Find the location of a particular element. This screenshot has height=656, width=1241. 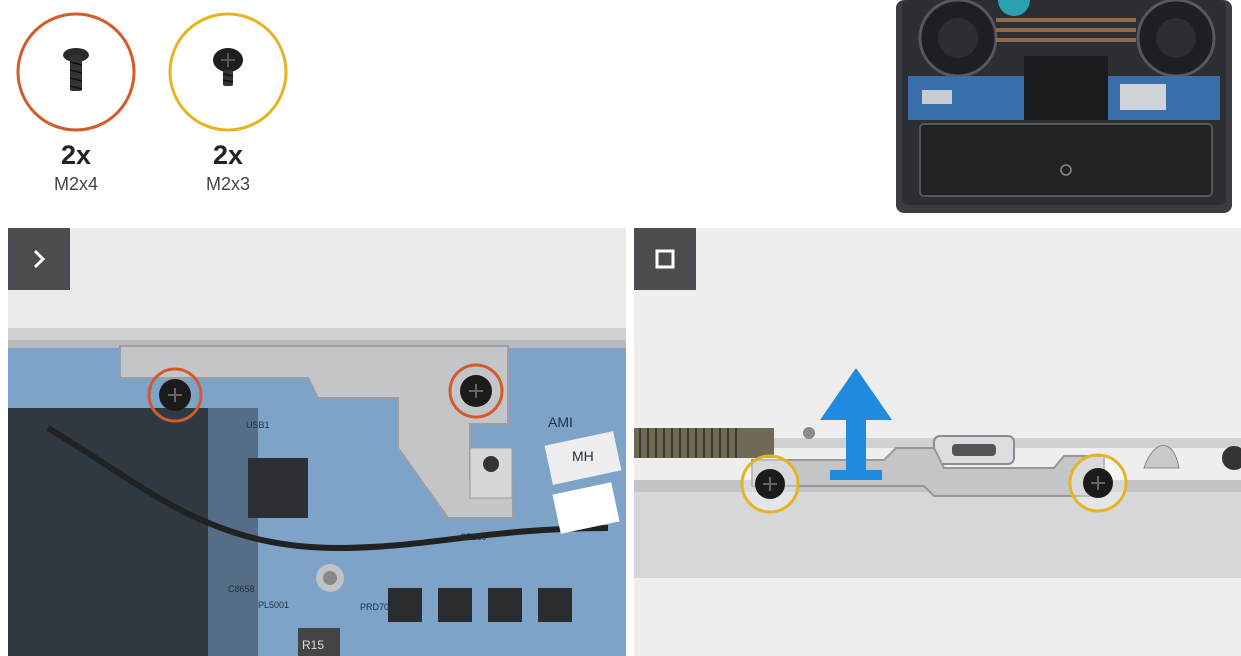

screw-badge-m2x4 is located at coordinates (76, 74).